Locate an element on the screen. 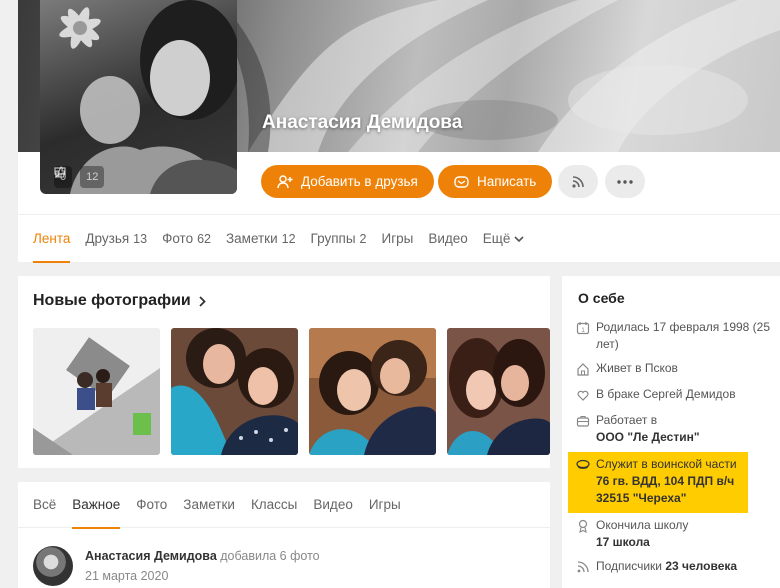 The image size is (780, 588). add-friend-button: Добавить в друзья is located at coordinates (347, 181).